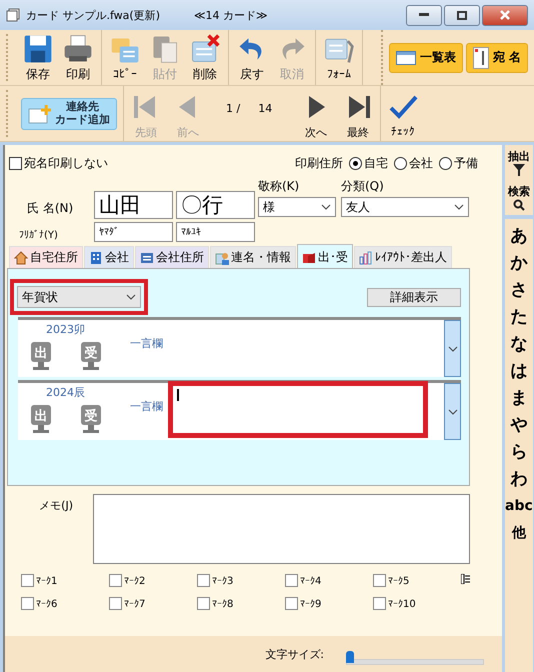 This screenshot has height=672, width=534. What do you see at coordinates (339, 57) in the screenshot?
I see `form-button: ﾌｫｰﾑ` at bounding box center [339, 57].